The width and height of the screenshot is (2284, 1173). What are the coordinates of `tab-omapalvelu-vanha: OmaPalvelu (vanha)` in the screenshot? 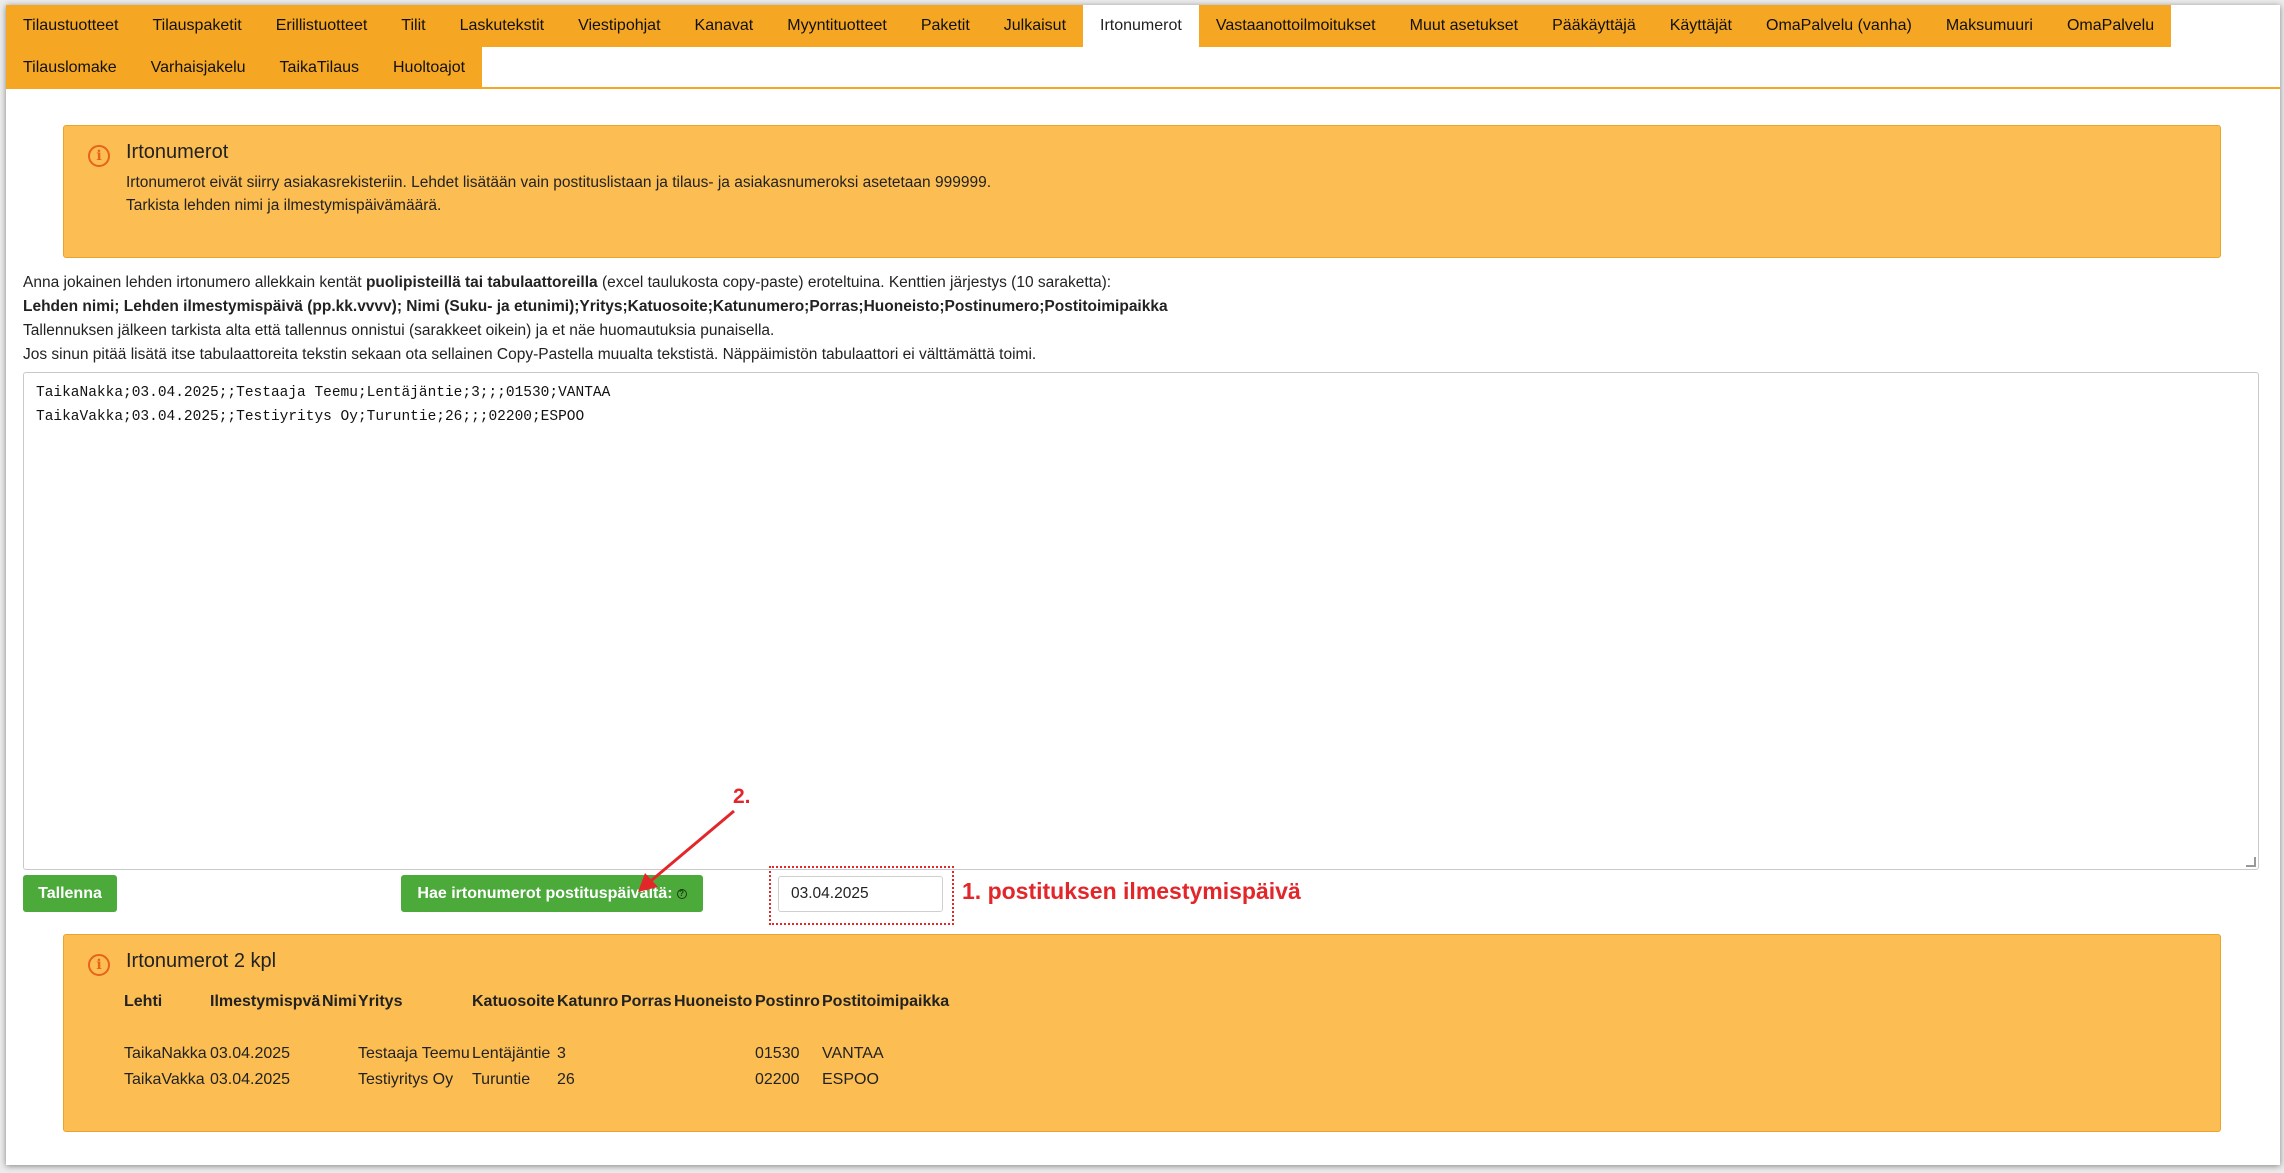 It's located at (1839, 26).